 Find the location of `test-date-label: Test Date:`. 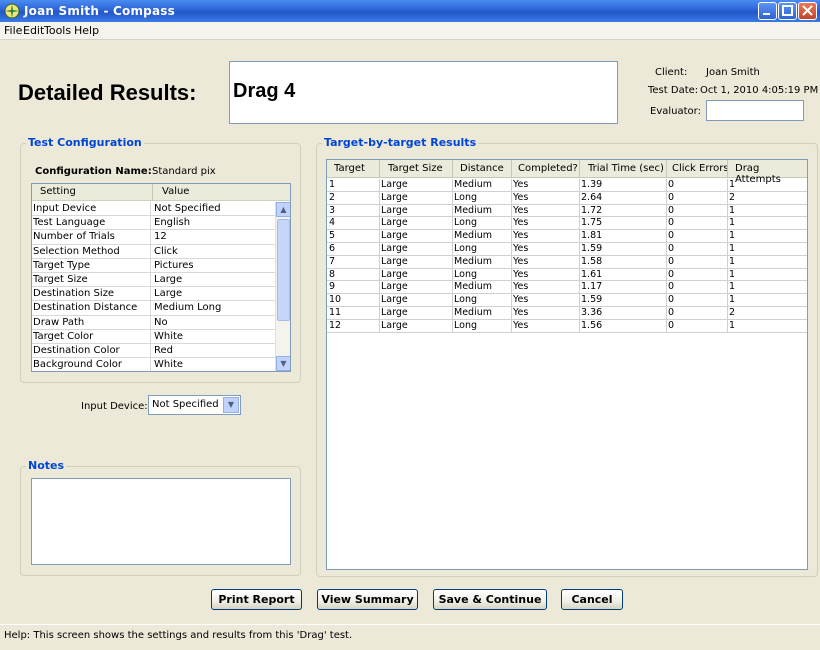

test-date-label: Test Date: is located at coordinates (673, 90).